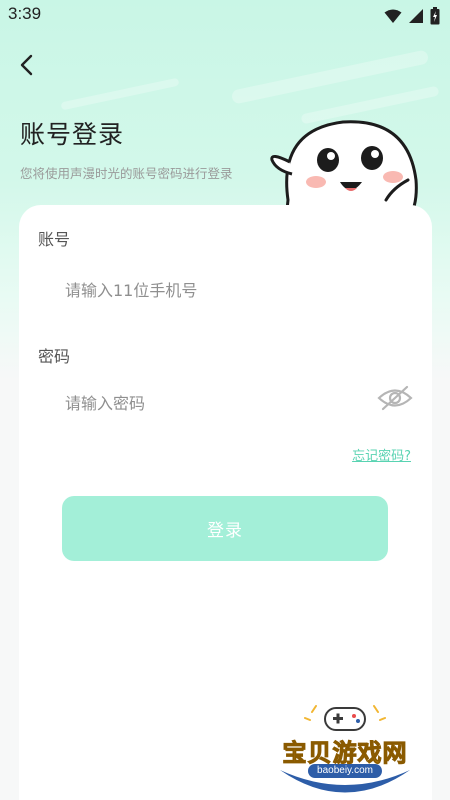 The image size is (450, 800). I want to click on account-label: 账号, so click(54, 239).